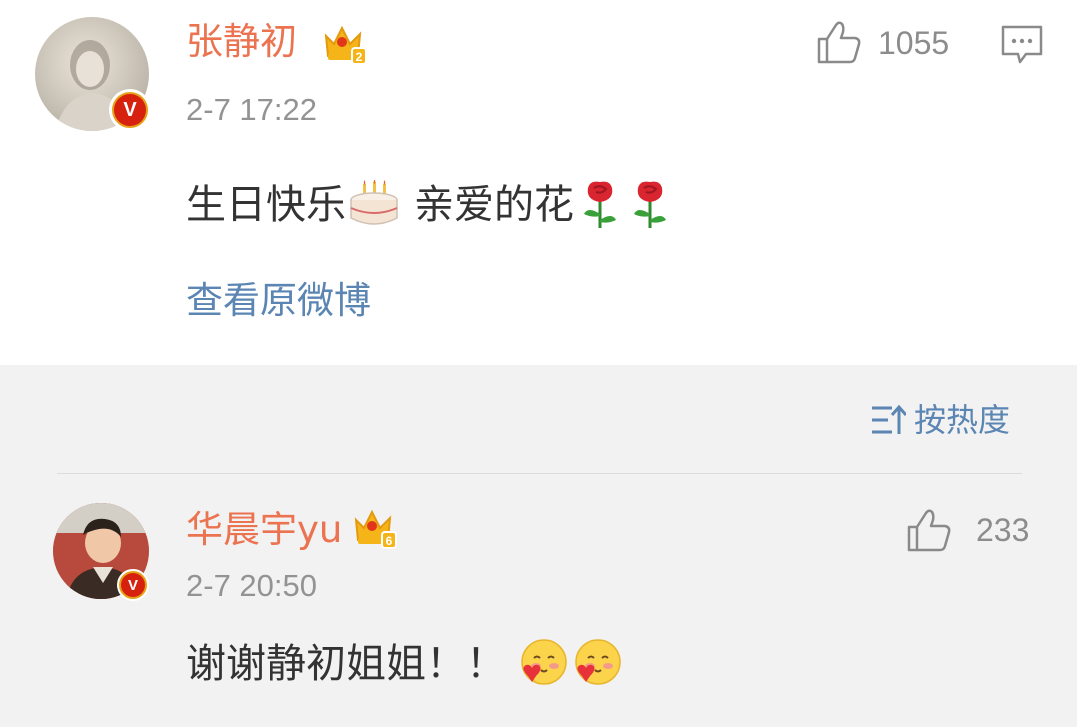 This screenshot has height=727, width=1077. What do you see at coordinates (251, 109) in the screenshot?
I see `post-time: 2-7 17:22` at bounding box center [251, 109].